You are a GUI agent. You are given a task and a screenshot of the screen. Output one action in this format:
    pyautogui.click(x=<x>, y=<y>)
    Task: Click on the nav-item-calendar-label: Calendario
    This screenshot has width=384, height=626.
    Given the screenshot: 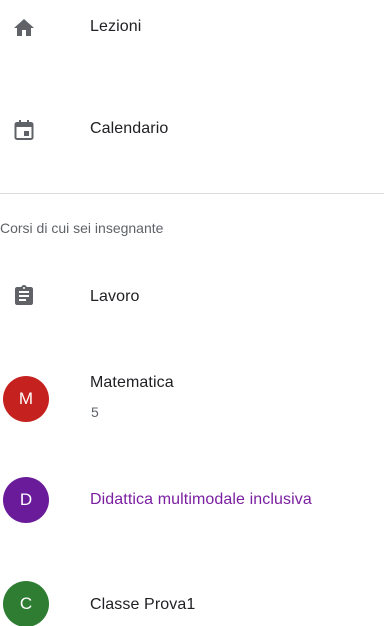 What is the action you would take?
    pyautogui.click(x=129, y=128)
    